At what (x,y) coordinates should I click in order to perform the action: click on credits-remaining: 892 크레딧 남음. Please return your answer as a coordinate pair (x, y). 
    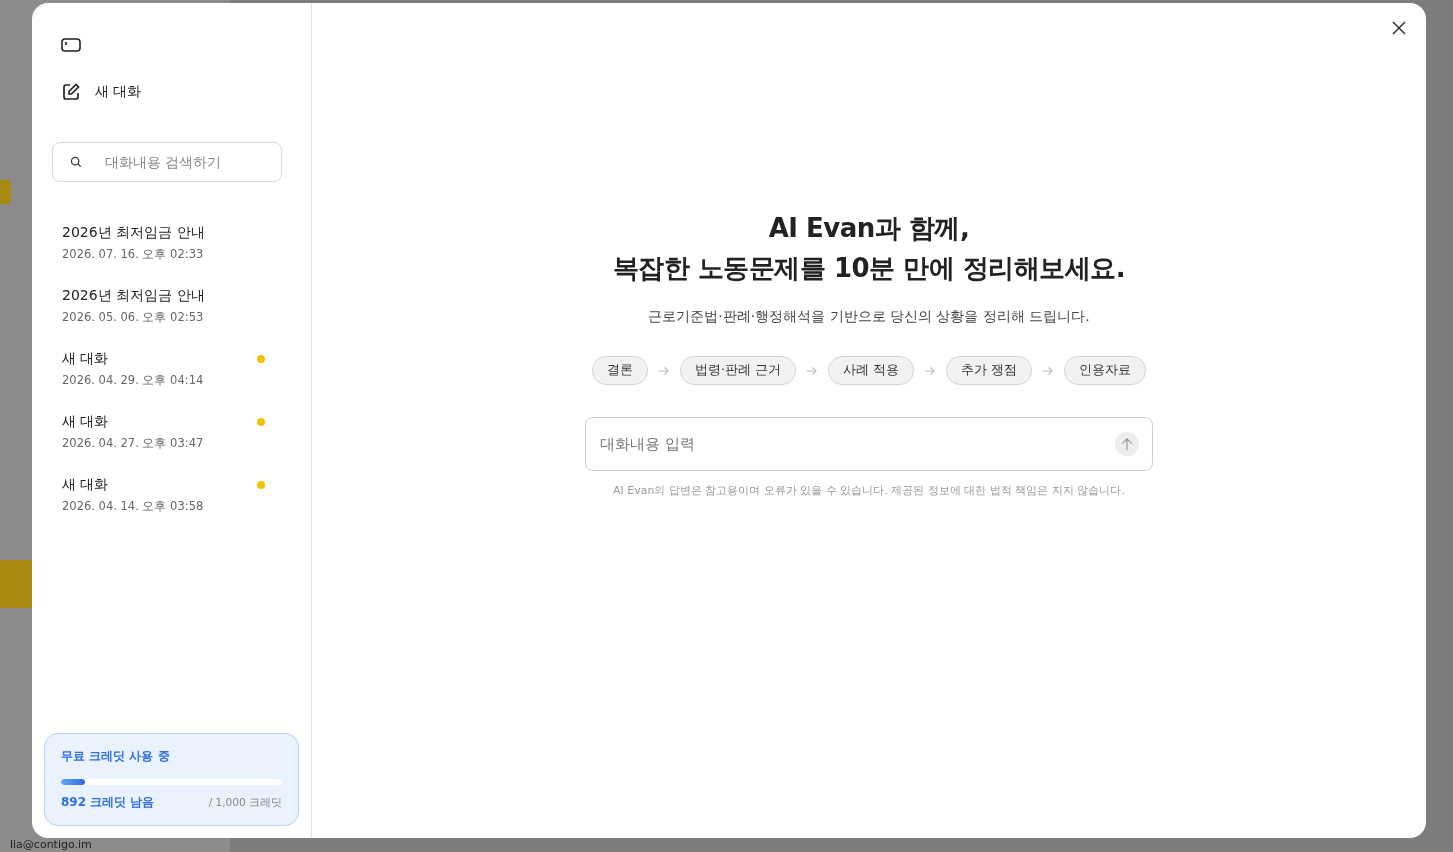
    Looking at the image, I should click on (108, 802).